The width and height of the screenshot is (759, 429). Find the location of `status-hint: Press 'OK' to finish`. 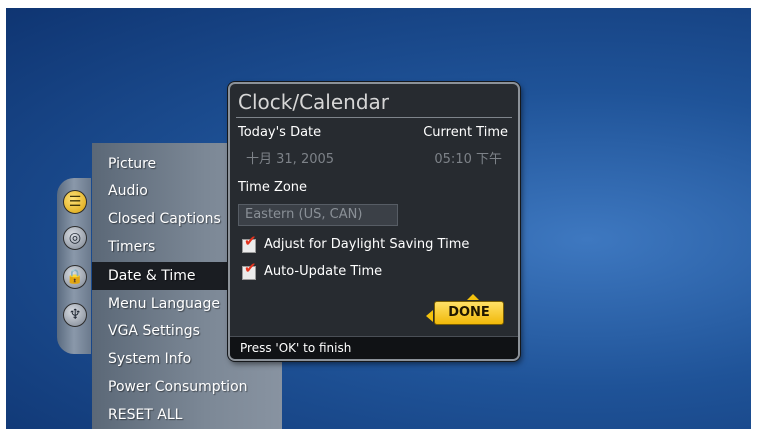

status-hint: Press 'OK' to finish is located at coordinates (374, 347).